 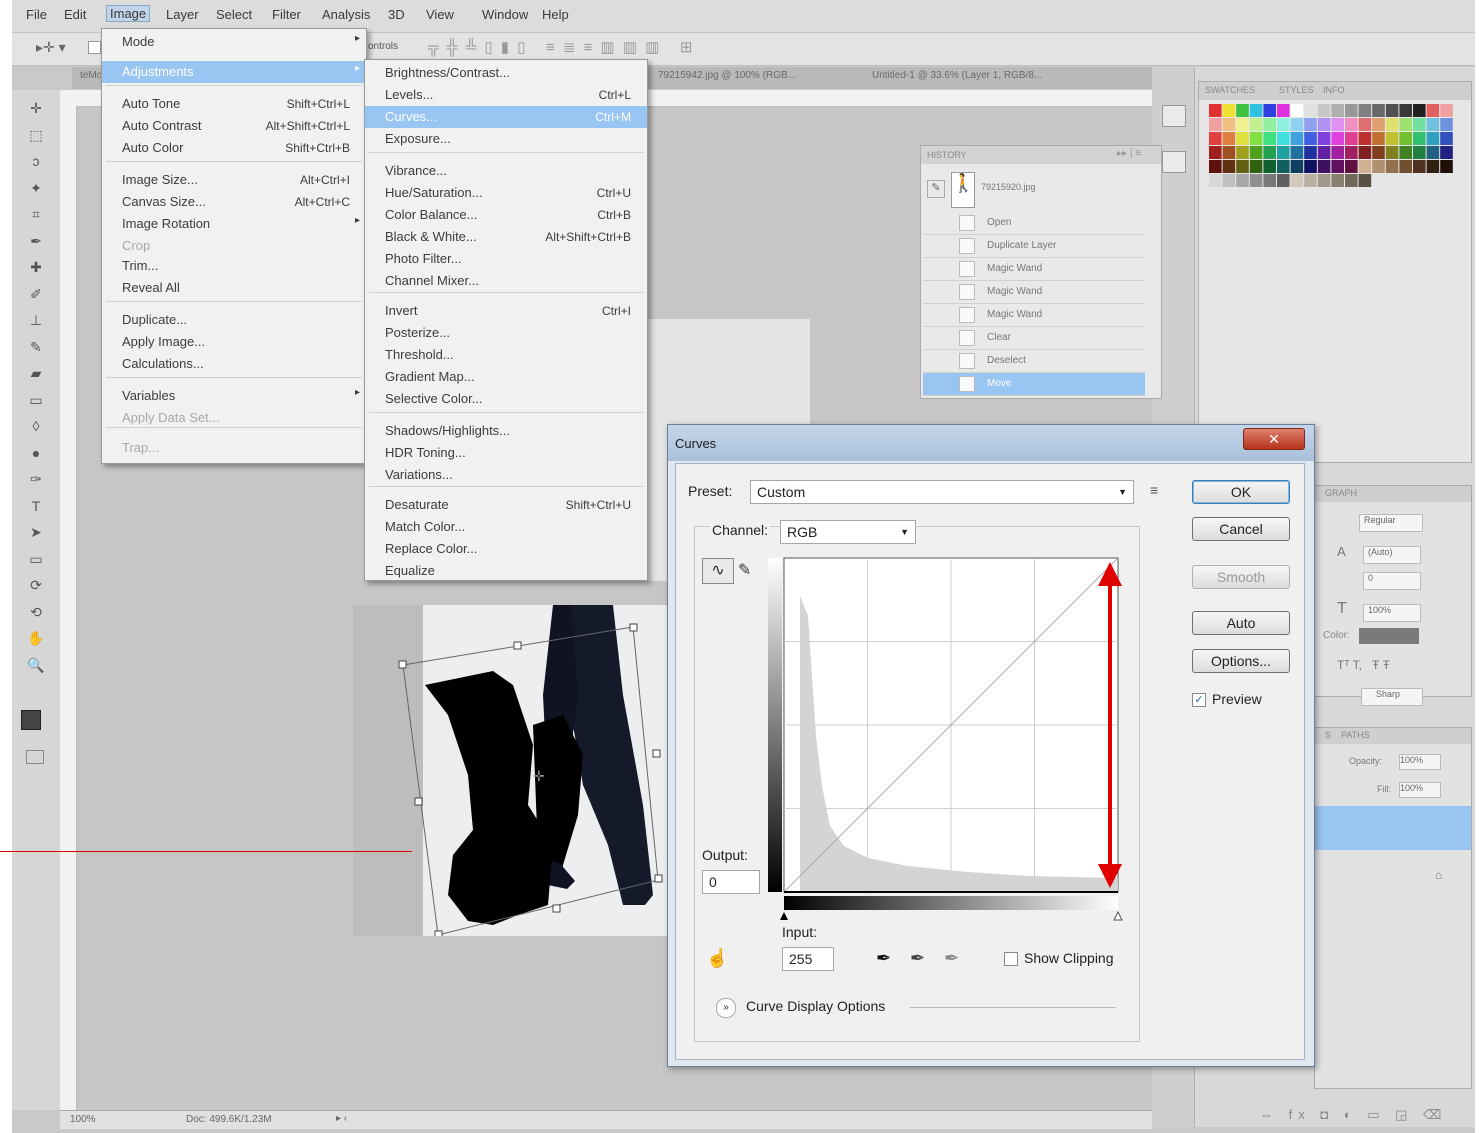 What do you see at coordinates (506, 215) in the screenshot?
I see `adjustments-menu-item: Color Balance... Ctrl+B` at bounding box center [506, 215].